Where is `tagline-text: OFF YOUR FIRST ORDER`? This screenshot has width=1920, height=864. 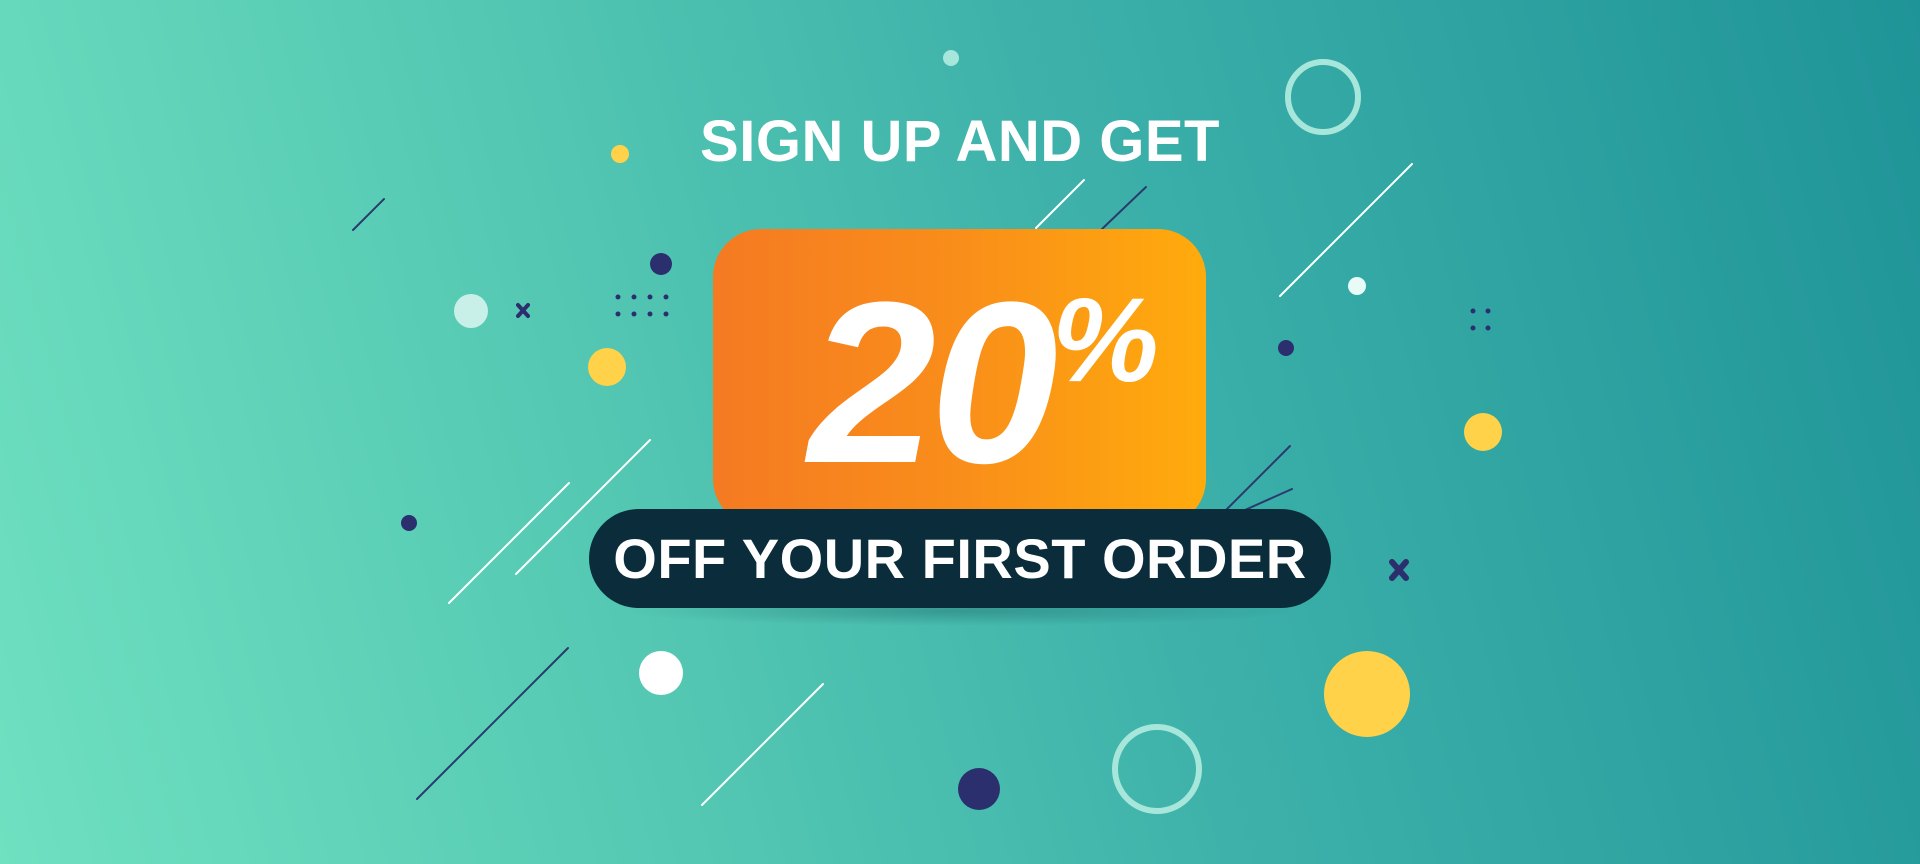 tagline-text: OFF YOUR FIRST ORDER is located at coordinates (960, 558).